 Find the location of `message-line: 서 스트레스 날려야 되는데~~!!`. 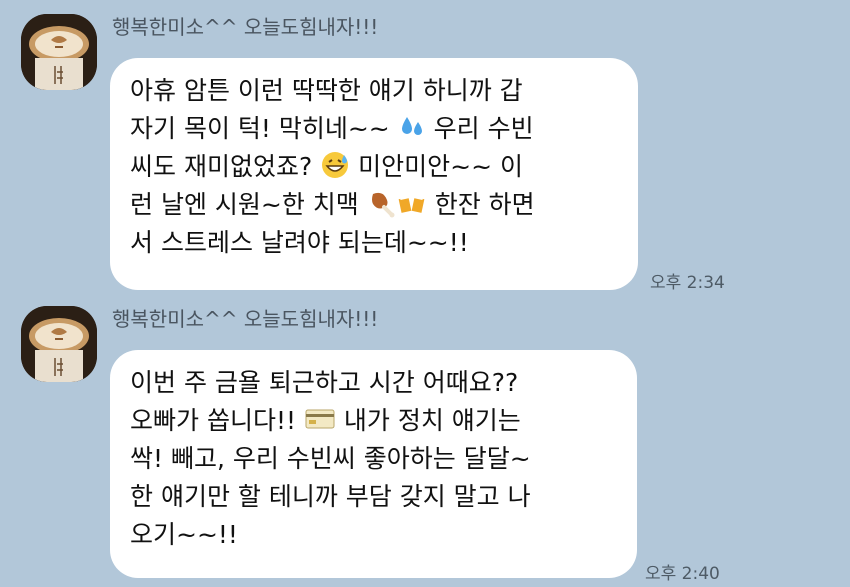

message-line: 서 스트레스 날려야 되는데~~!! is located at coordinates (299, 242).